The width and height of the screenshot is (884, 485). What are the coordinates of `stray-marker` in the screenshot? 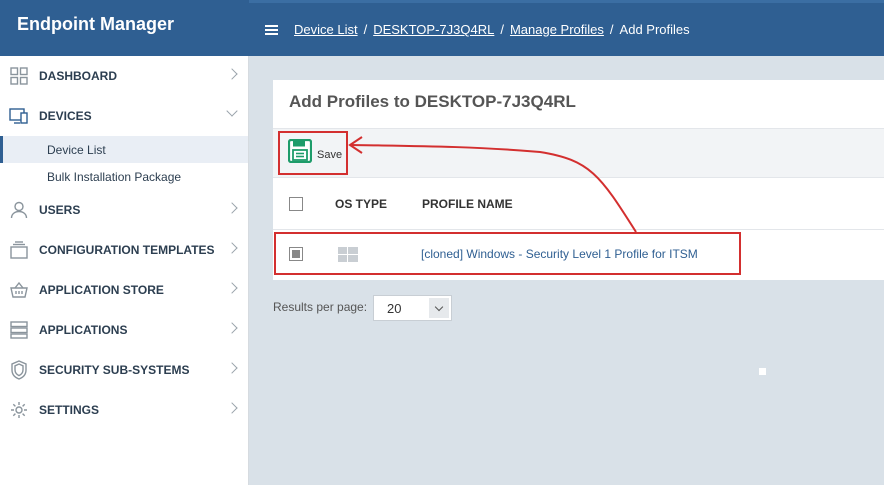 It's located at (762, 371).